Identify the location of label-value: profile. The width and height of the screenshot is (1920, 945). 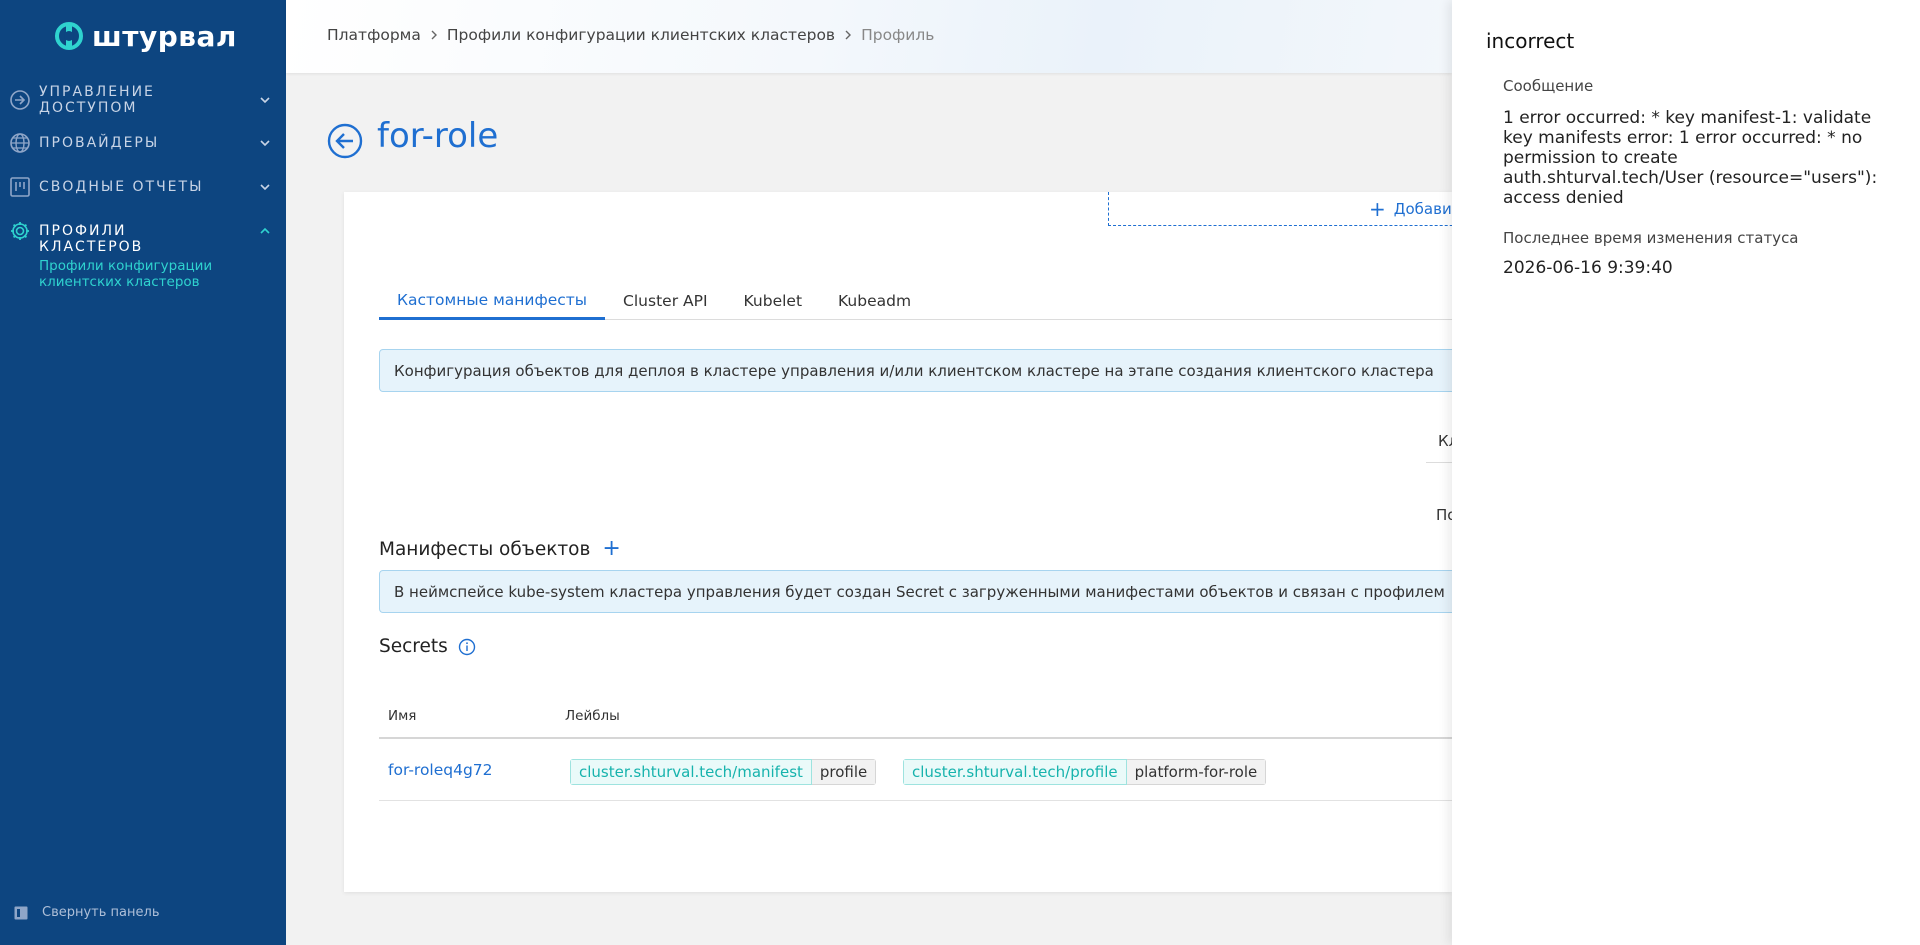
(844, 772).